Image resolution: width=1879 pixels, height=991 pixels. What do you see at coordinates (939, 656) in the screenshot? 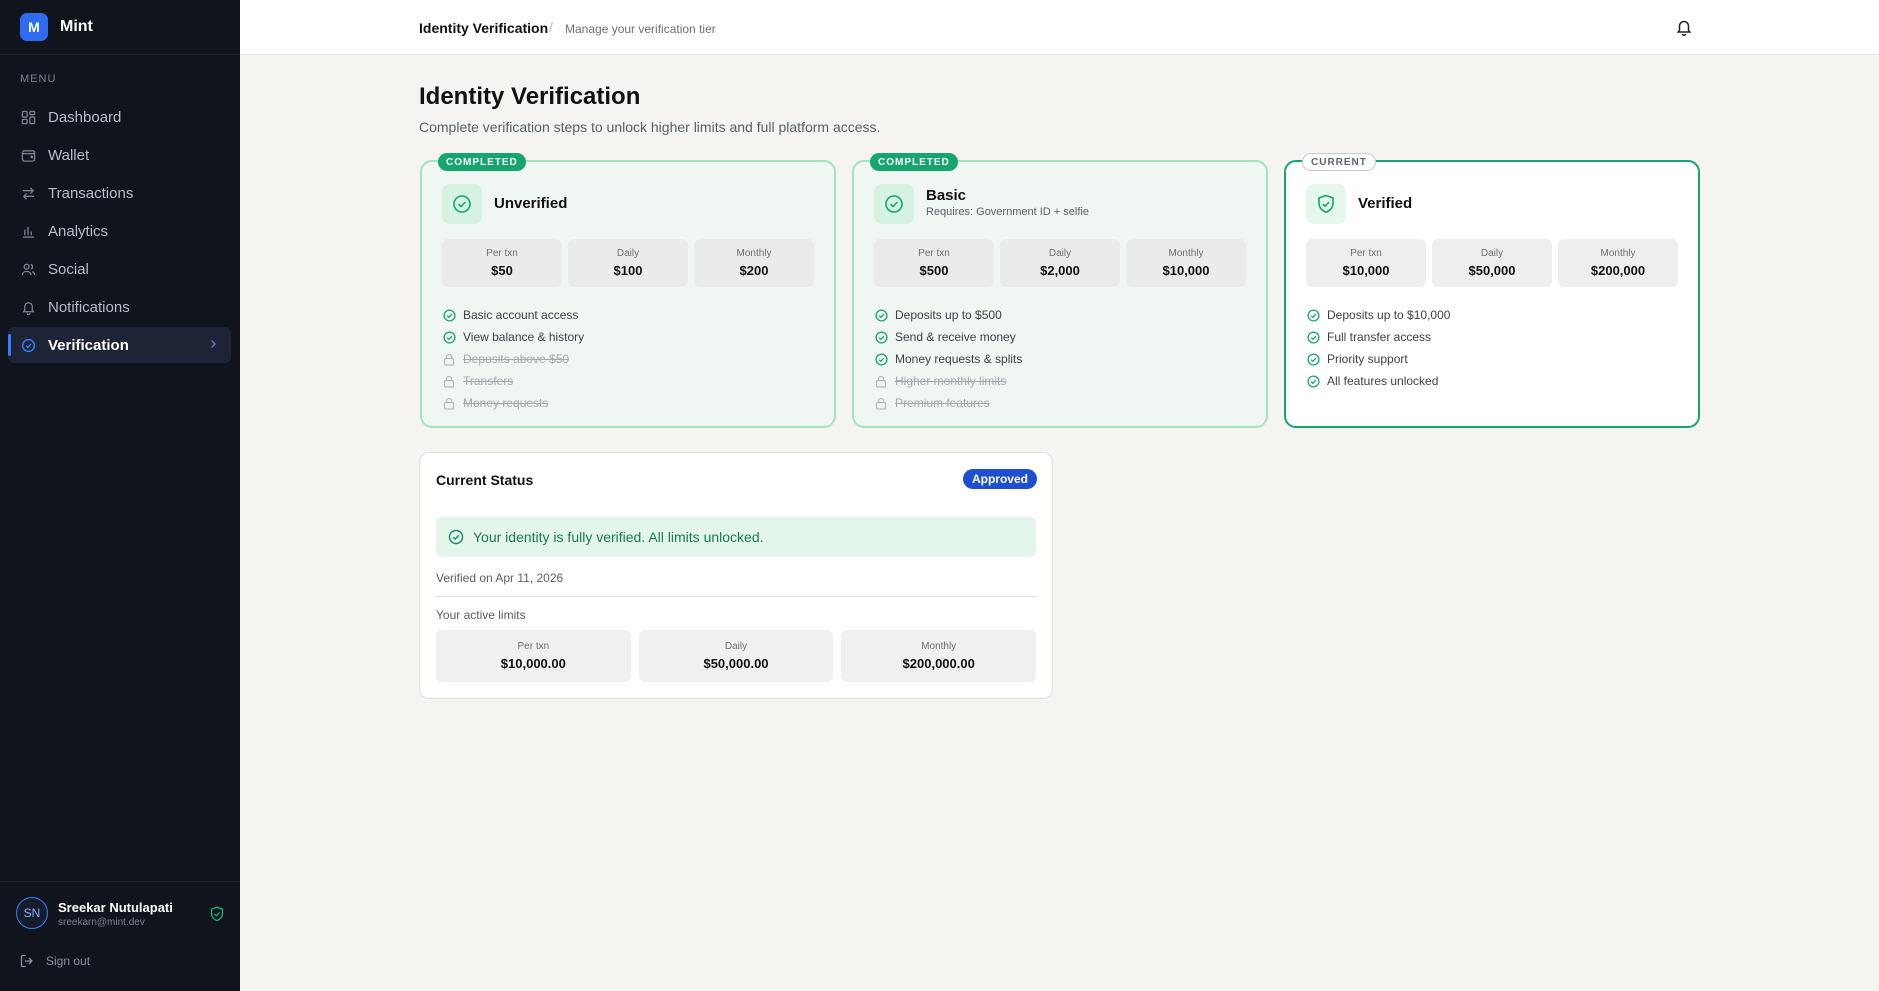
I see `limit-monthly: Monthly $200,000.00` at bounding box center [939, 656].